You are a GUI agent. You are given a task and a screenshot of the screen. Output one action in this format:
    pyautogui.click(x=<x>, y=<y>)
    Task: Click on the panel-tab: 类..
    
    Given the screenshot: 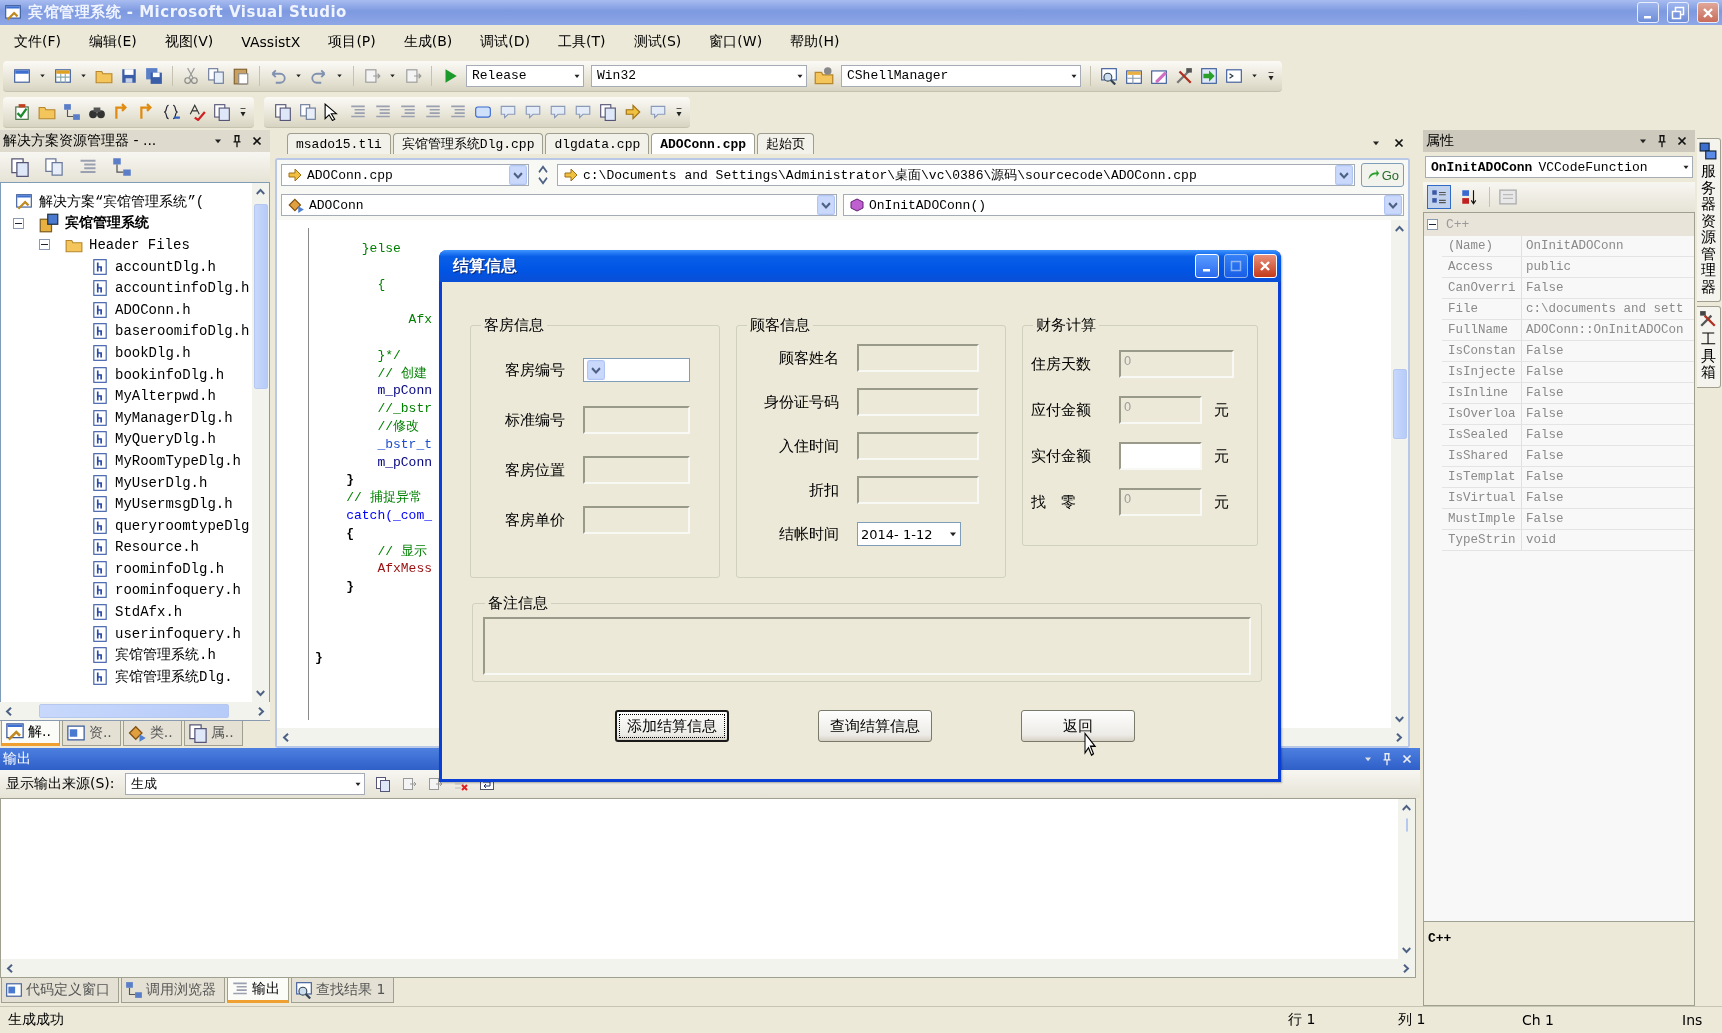 What is the action you would take?
    pyautogui.click(x=152, y=733)
    